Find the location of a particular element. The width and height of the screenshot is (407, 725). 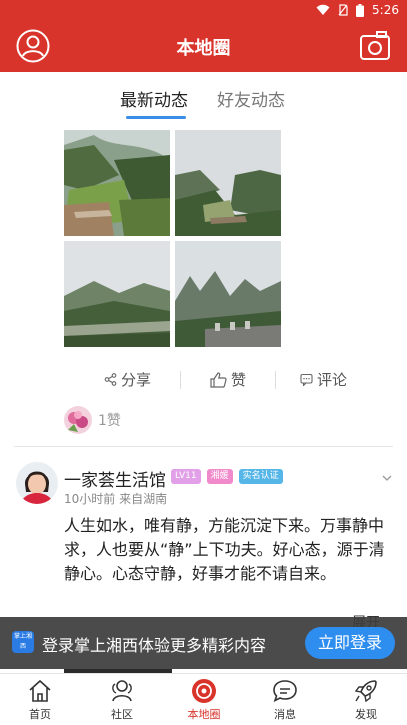

chevron-down-icon is located at coordinates (387, 478).